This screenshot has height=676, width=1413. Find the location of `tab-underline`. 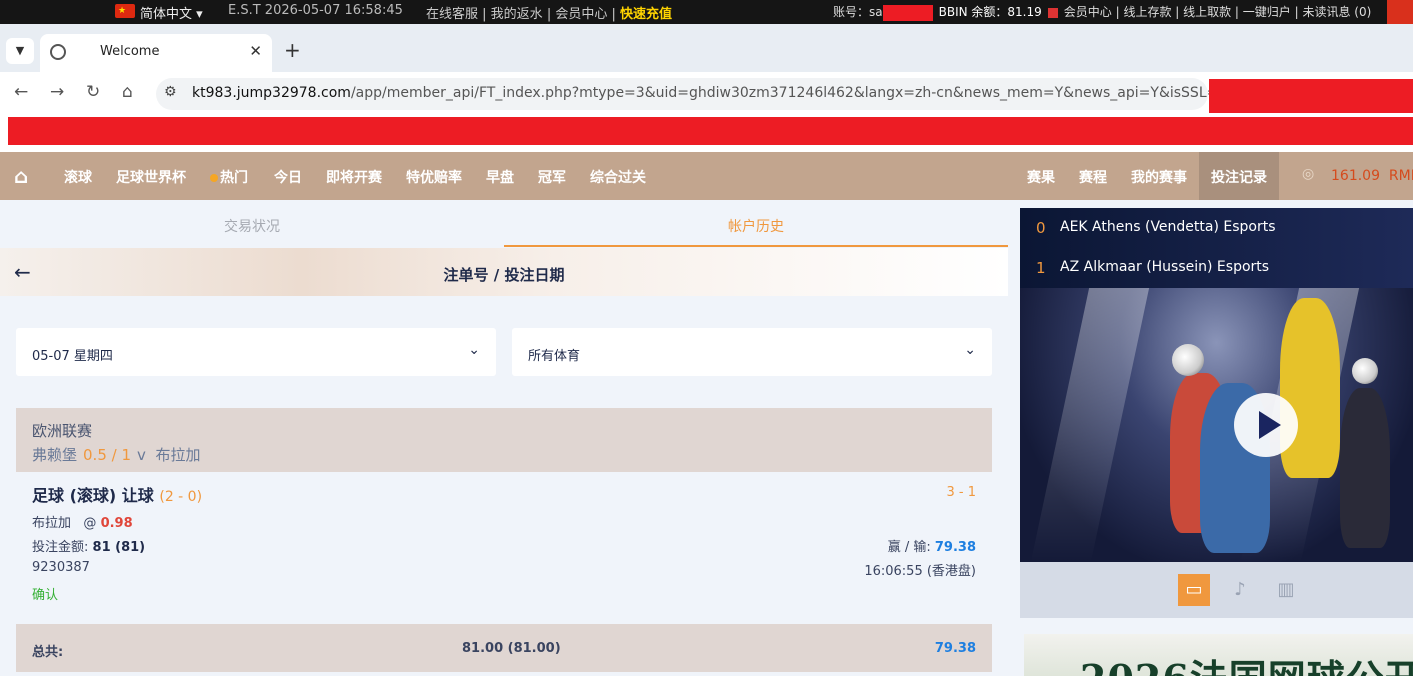

tab-underline is located at coordinates (756, 246).